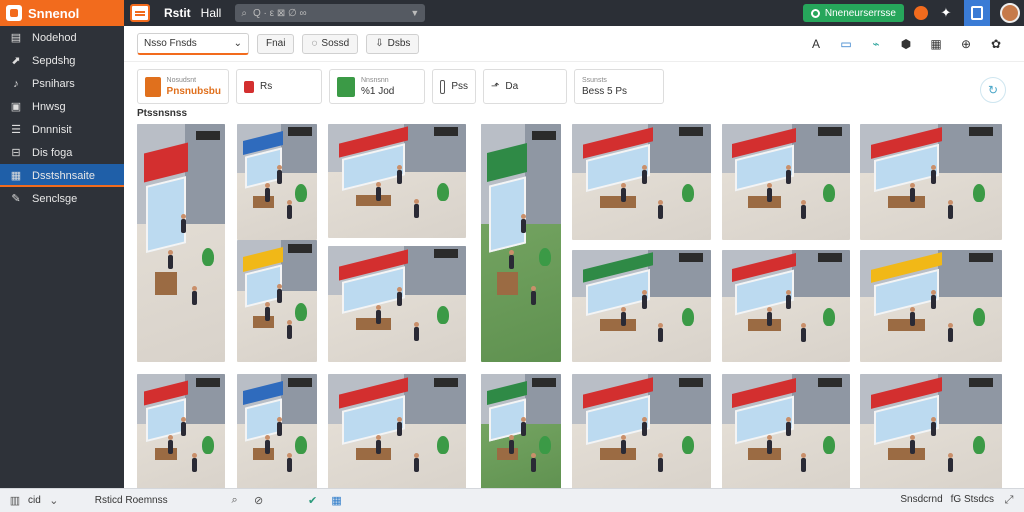 Image resolution: width=1024 pixels, height=512 pixels. Describe the element at coordinates (313, 501) in the screenshot. I see `check-icon: ✔` at that location.